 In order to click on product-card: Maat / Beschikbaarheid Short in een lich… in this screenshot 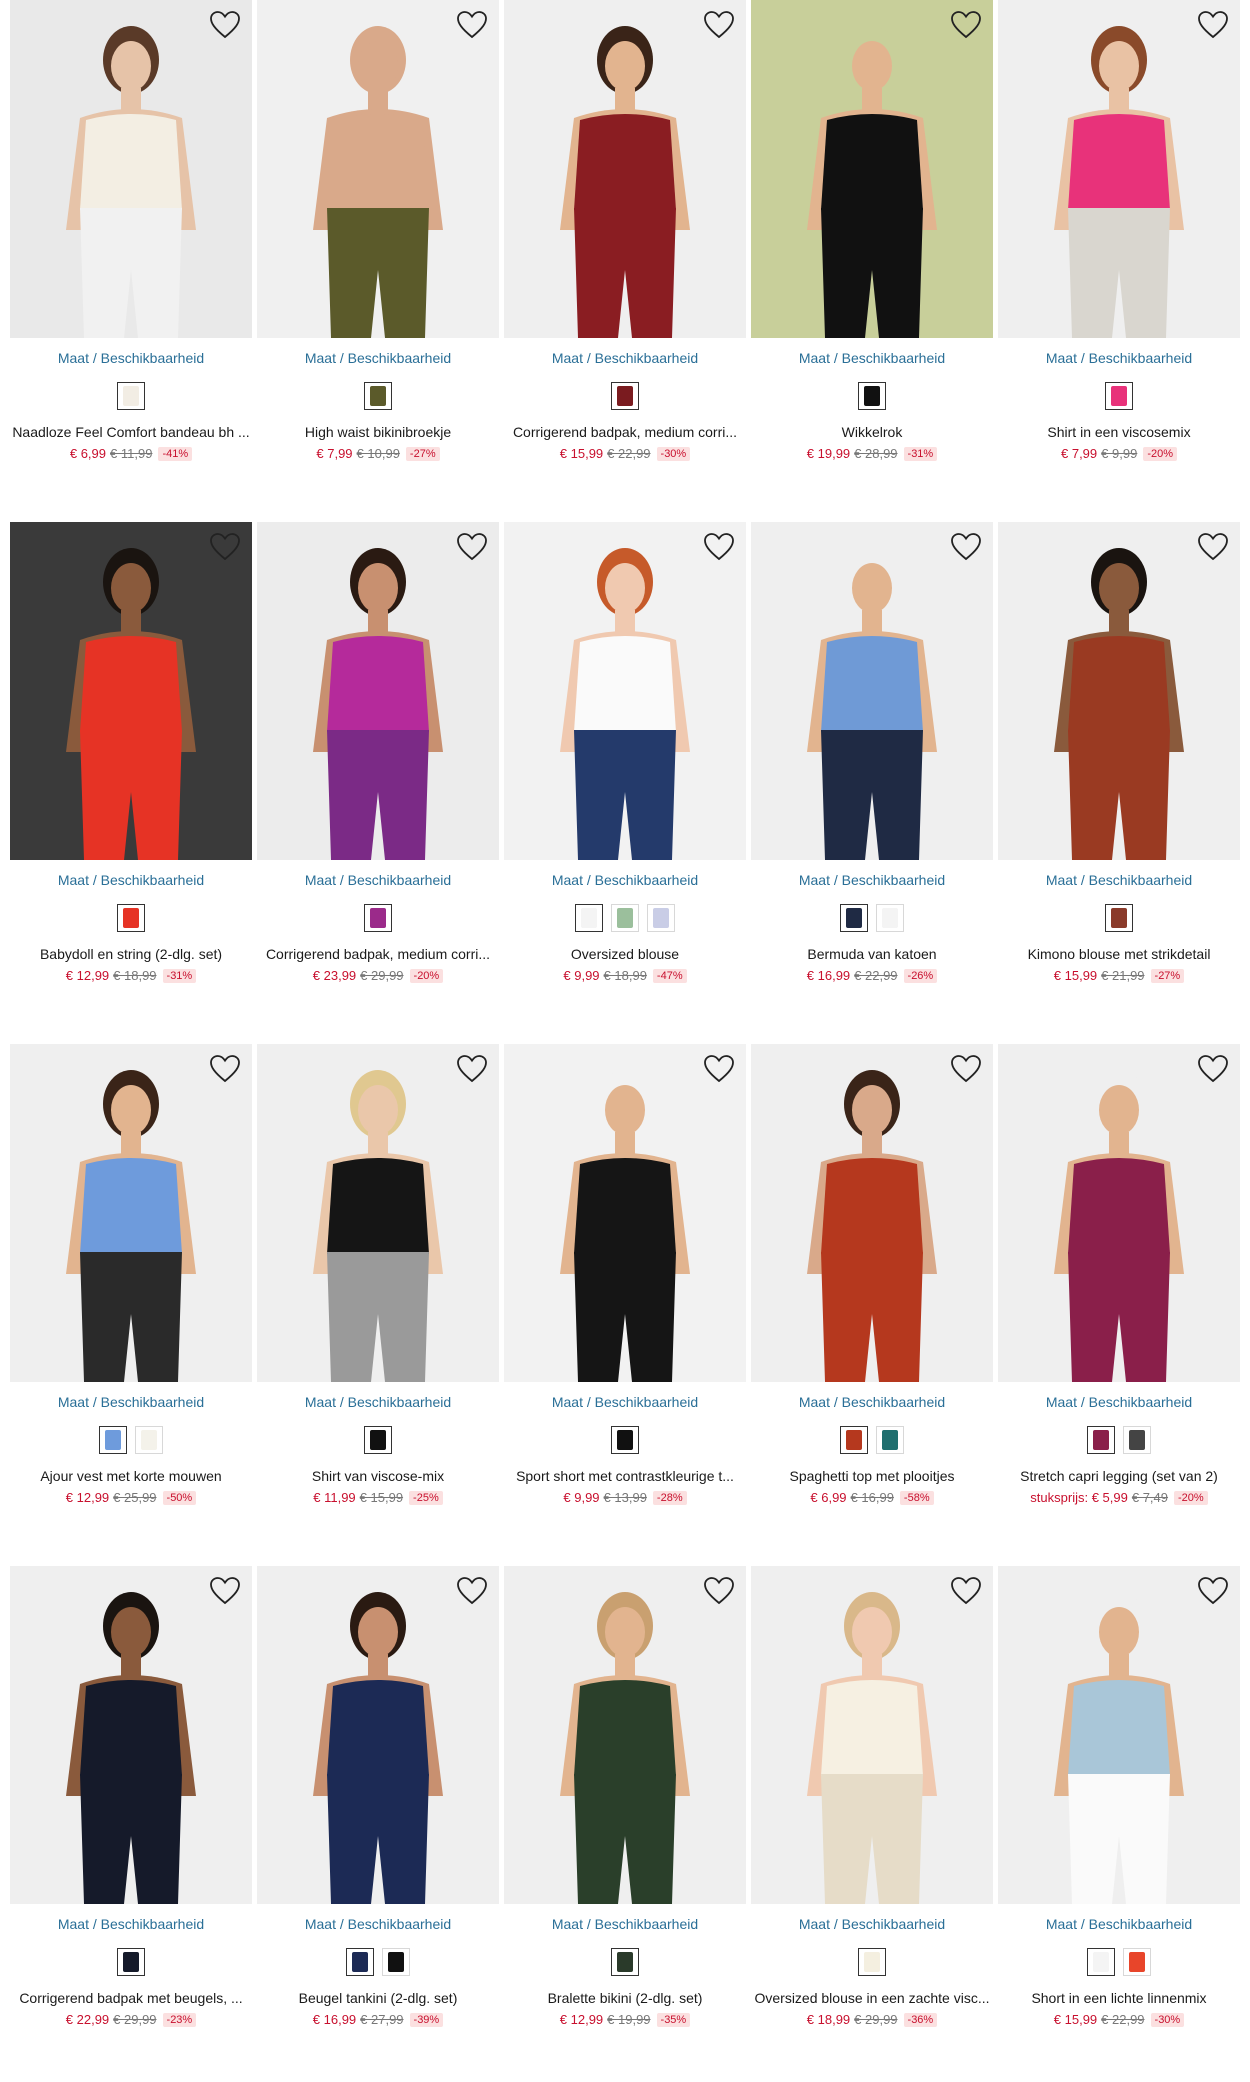, I will do `click(1119, 1801)`.